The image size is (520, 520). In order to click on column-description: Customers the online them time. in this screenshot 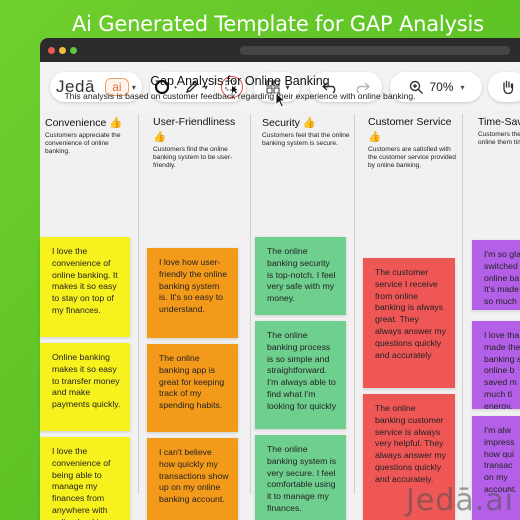, I will do `click(499, 138)`.